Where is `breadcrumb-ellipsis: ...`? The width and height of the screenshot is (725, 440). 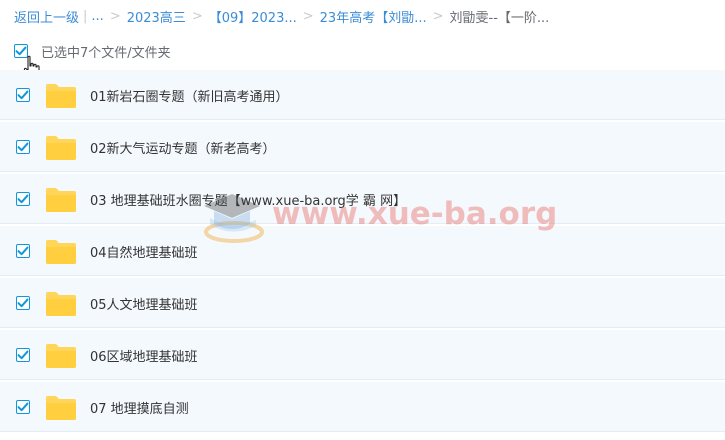
breadcrumb-ellipsis: ... is located at coordinates (97, 16).